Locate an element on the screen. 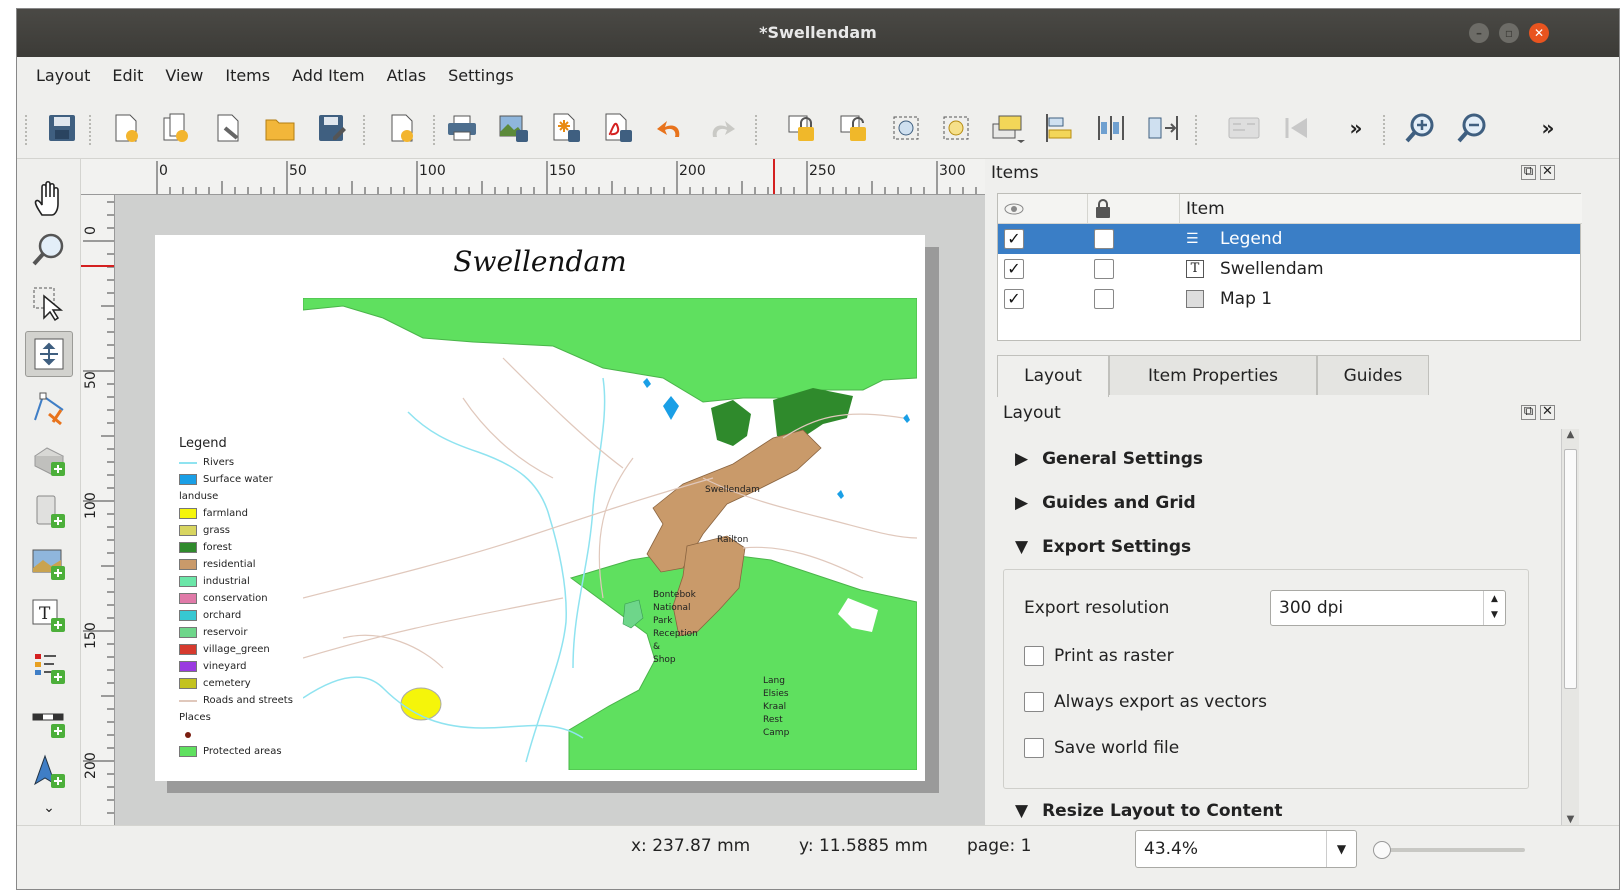 The height and width of the screenshot is (890, 1620). tab-item-properties: Item Properties is located at coordinates (1213, 375).